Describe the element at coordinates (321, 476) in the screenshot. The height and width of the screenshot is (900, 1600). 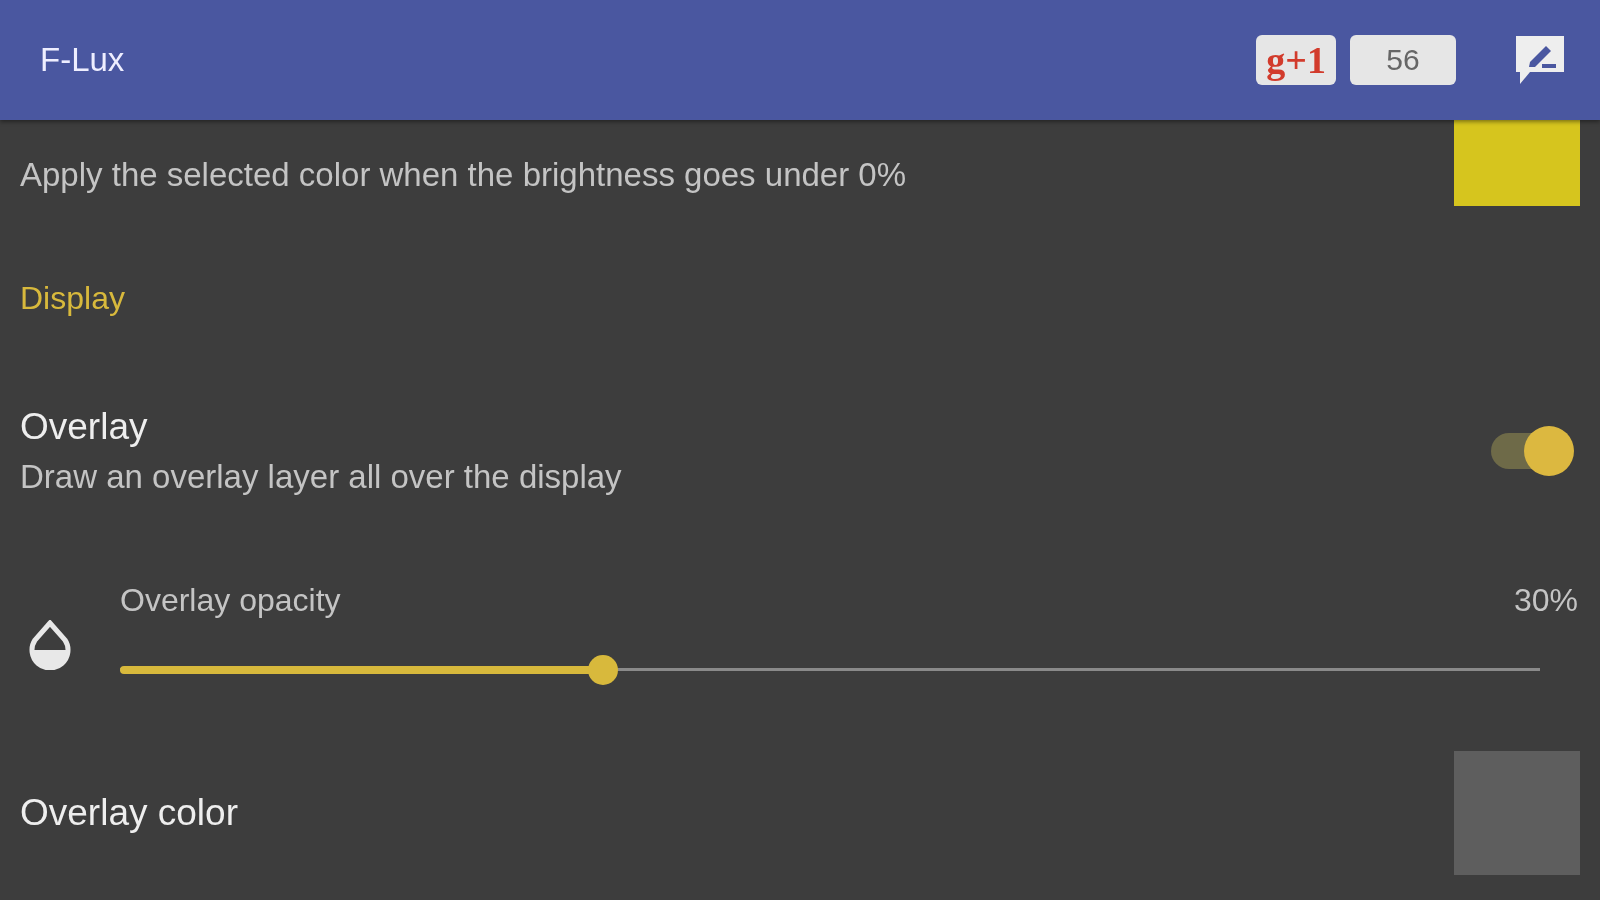
I see `setting-summary: Draw an overlay layer all over the display` at that location.